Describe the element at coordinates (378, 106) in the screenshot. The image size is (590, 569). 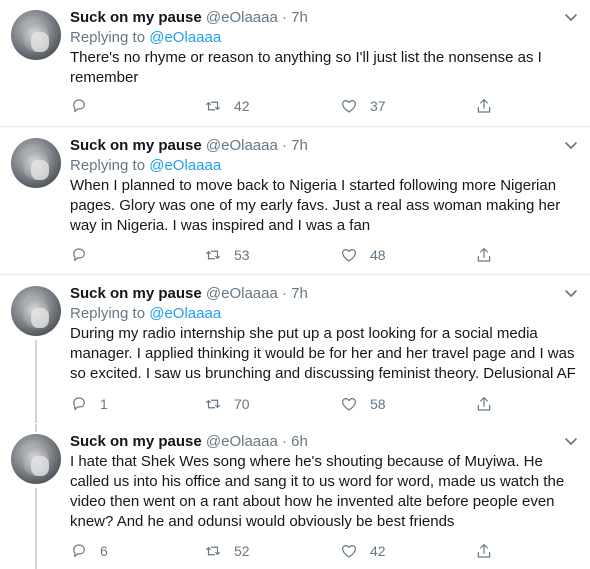
I see `like-count: 37` at that location.